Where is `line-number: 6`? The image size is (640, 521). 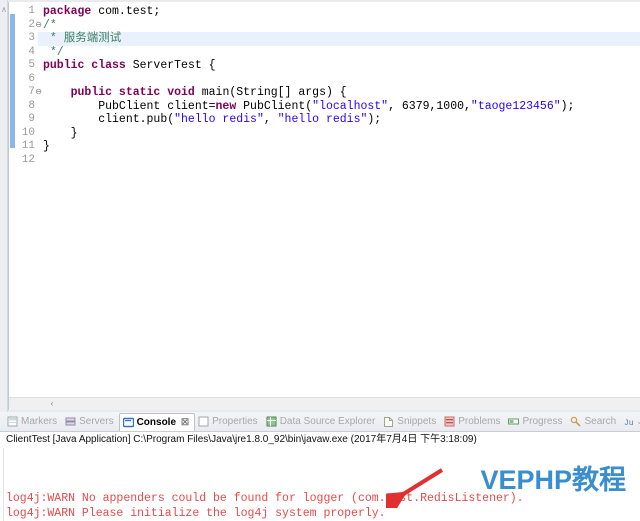 line-number: 6 is located at coordinates (31, 78).